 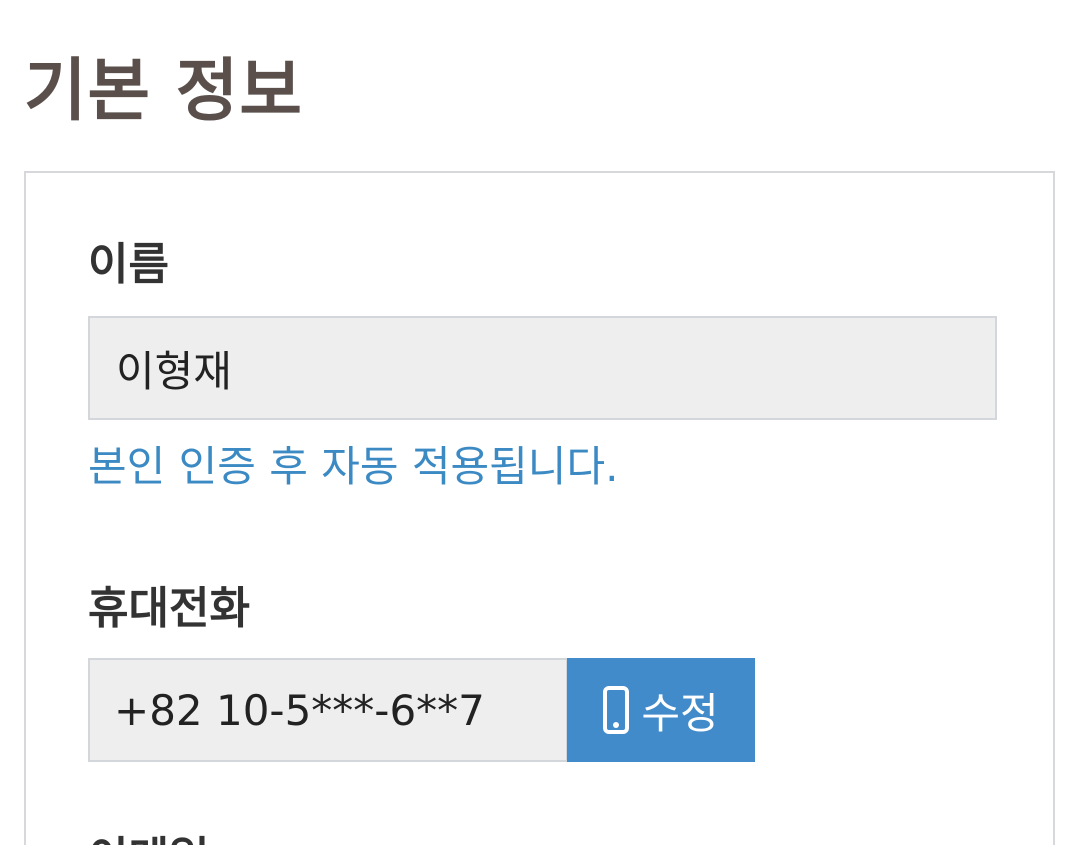 I want to click on name-label: 이름, so click(x=128, y=264).